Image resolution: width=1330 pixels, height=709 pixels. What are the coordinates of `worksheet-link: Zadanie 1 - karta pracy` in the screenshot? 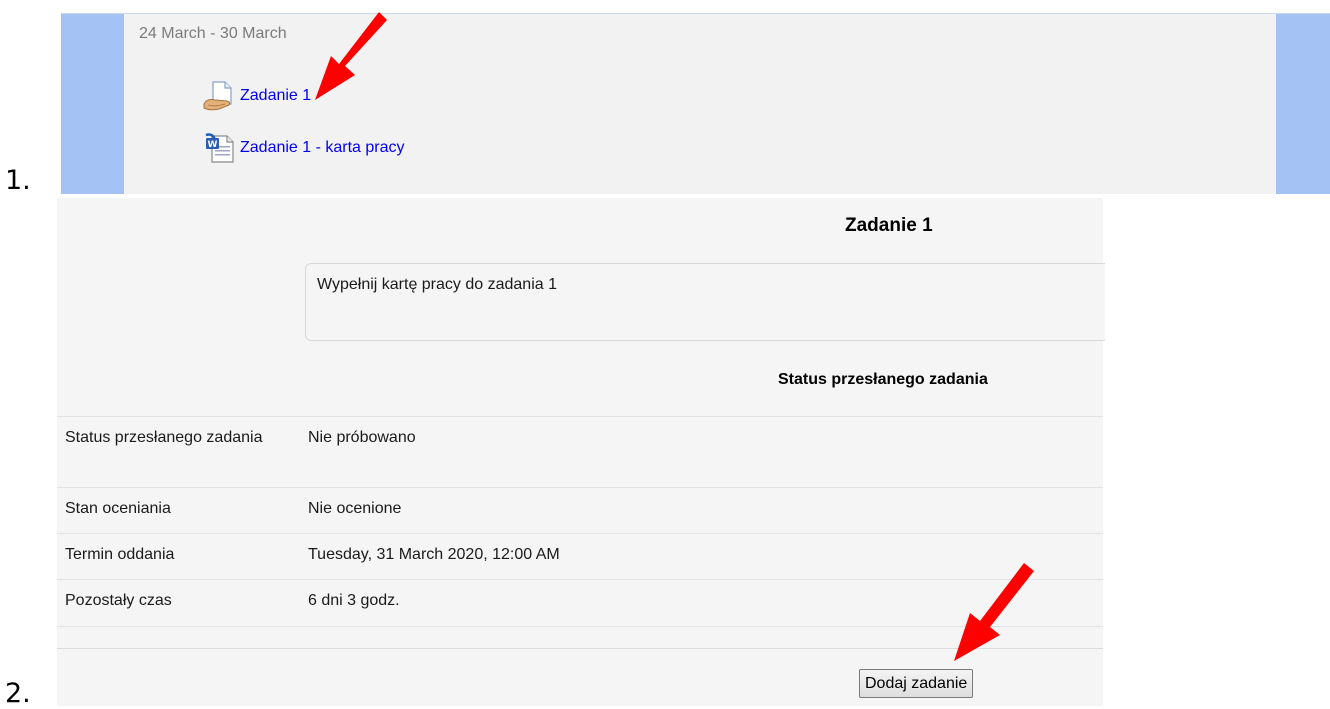 It's located at (322, 148).